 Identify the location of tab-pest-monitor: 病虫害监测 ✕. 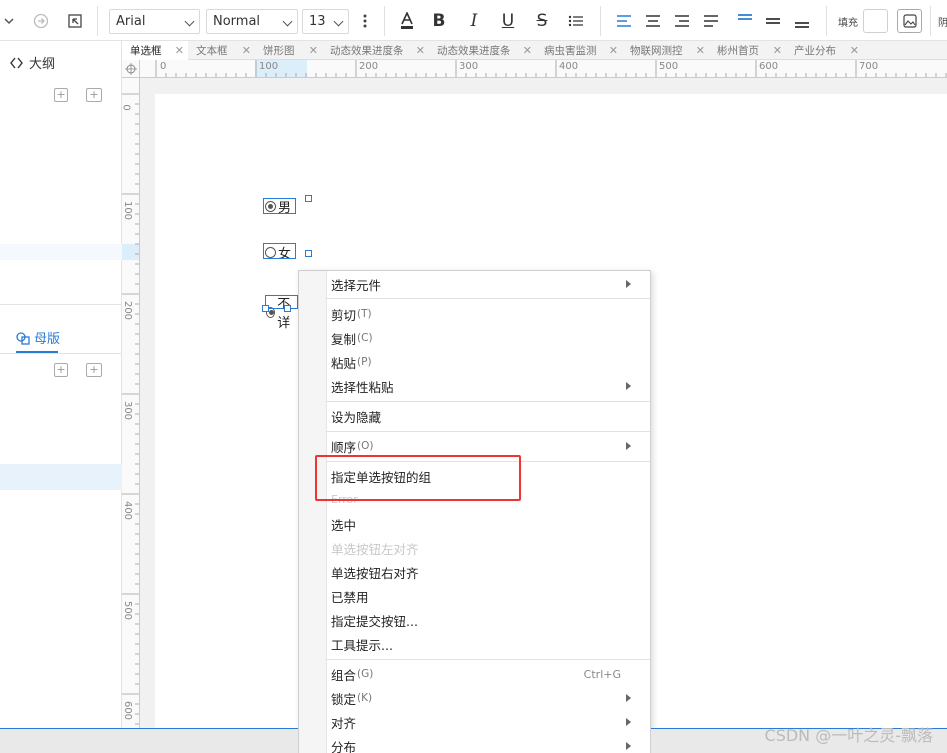
(579, 50).